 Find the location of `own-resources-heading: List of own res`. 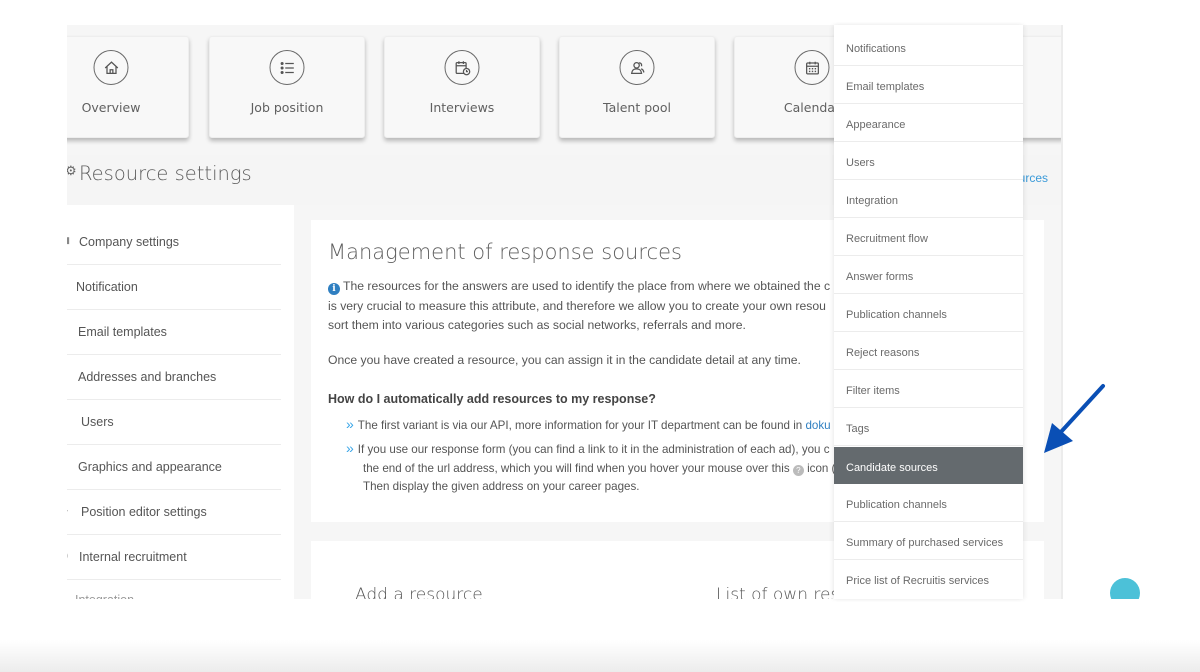

own-resources-heading: List of own res is located at coordinates (778, 592).